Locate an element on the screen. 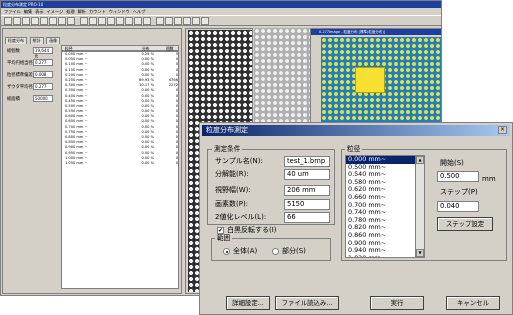  panel-tabs: 粒度分布 統計 画像 is located at coordinates (33, 40).